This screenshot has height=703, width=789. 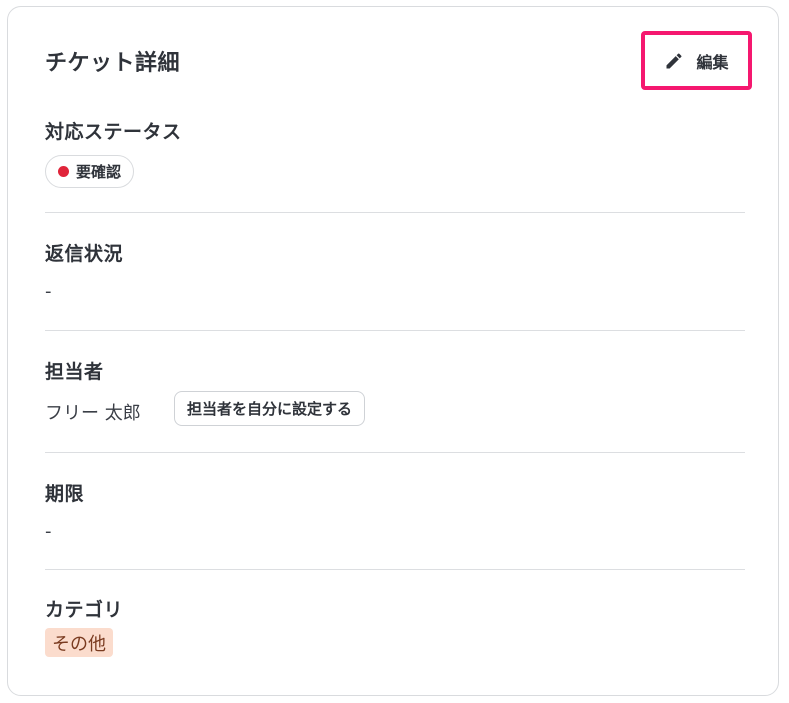 What do you see at coordinates (79, 642) in the screenshot?
I see `category-tag: その他` at bounding box center [79, 642].